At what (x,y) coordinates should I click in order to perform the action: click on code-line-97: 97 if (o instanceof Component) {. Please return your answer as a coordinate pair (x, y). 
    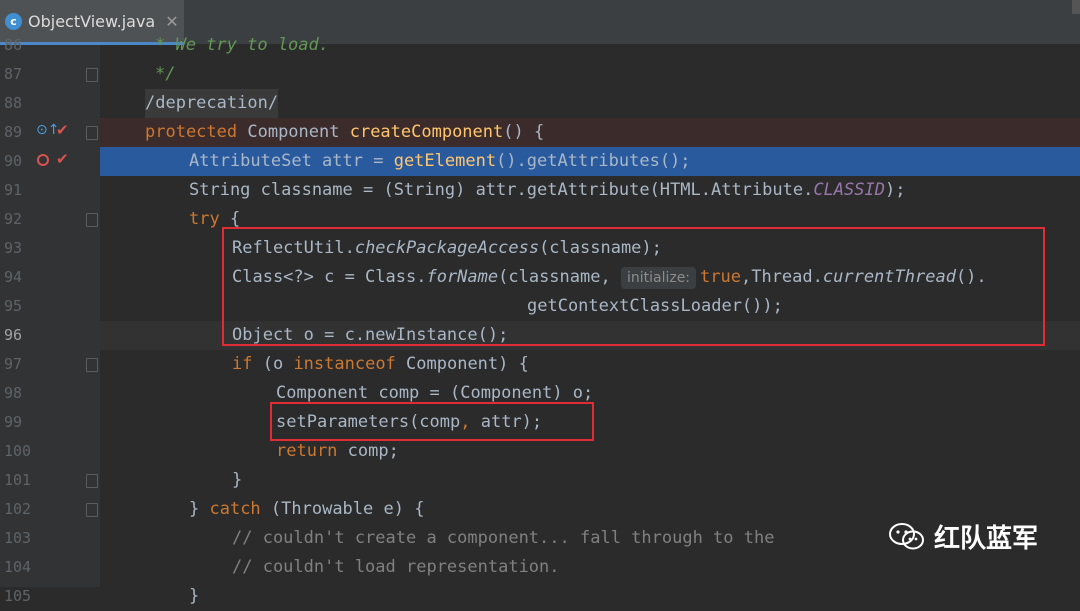
    Looking at the image, I should click on (540, 364).